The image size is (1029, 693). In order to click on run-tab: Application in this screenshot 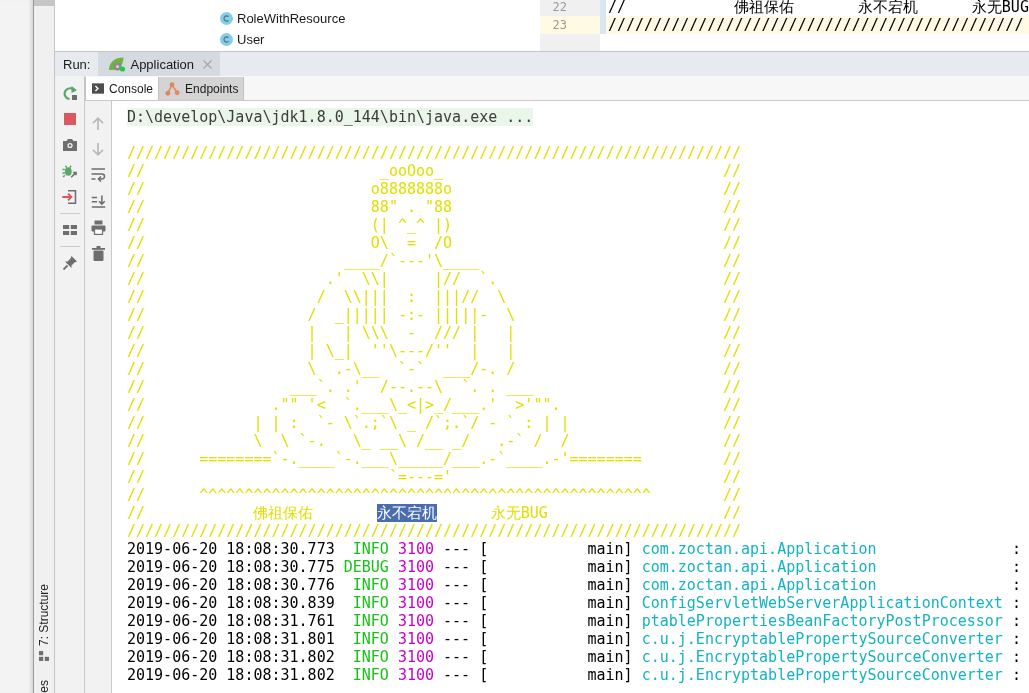, I will do `click(159, 64)`.